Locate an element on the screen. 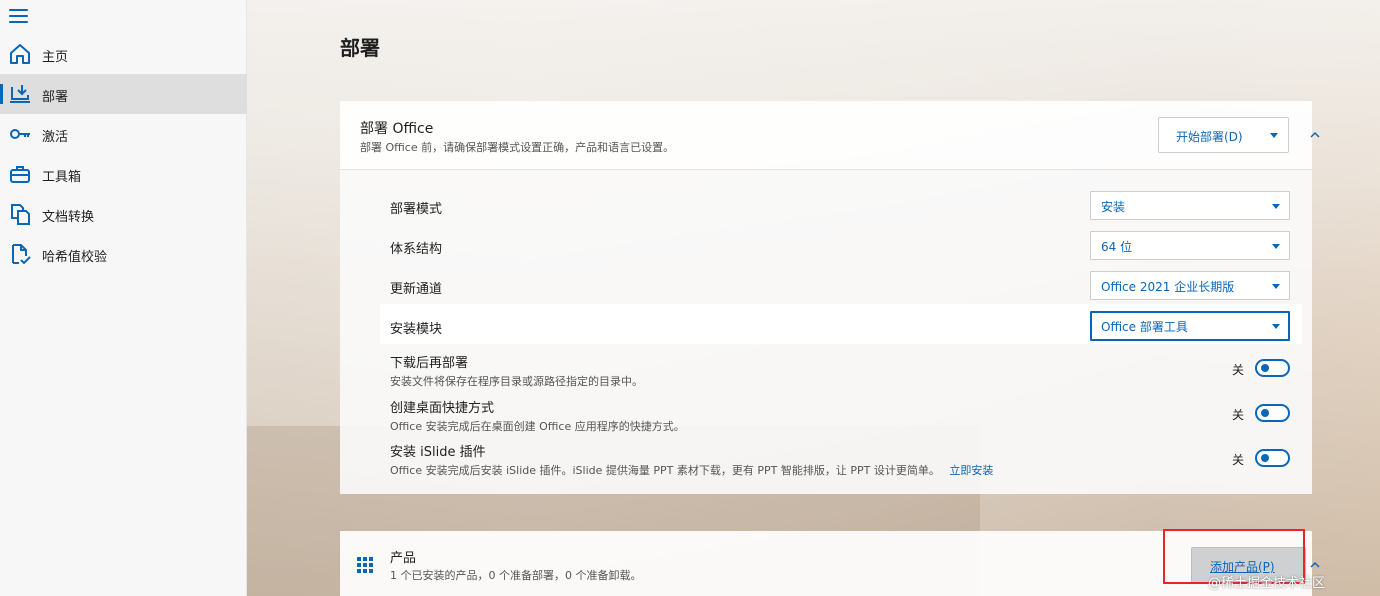 This screenshot has width=1380, height=596. update-channel-select: Office 2021 企业长期版 is located at coordinates (1190, 285).